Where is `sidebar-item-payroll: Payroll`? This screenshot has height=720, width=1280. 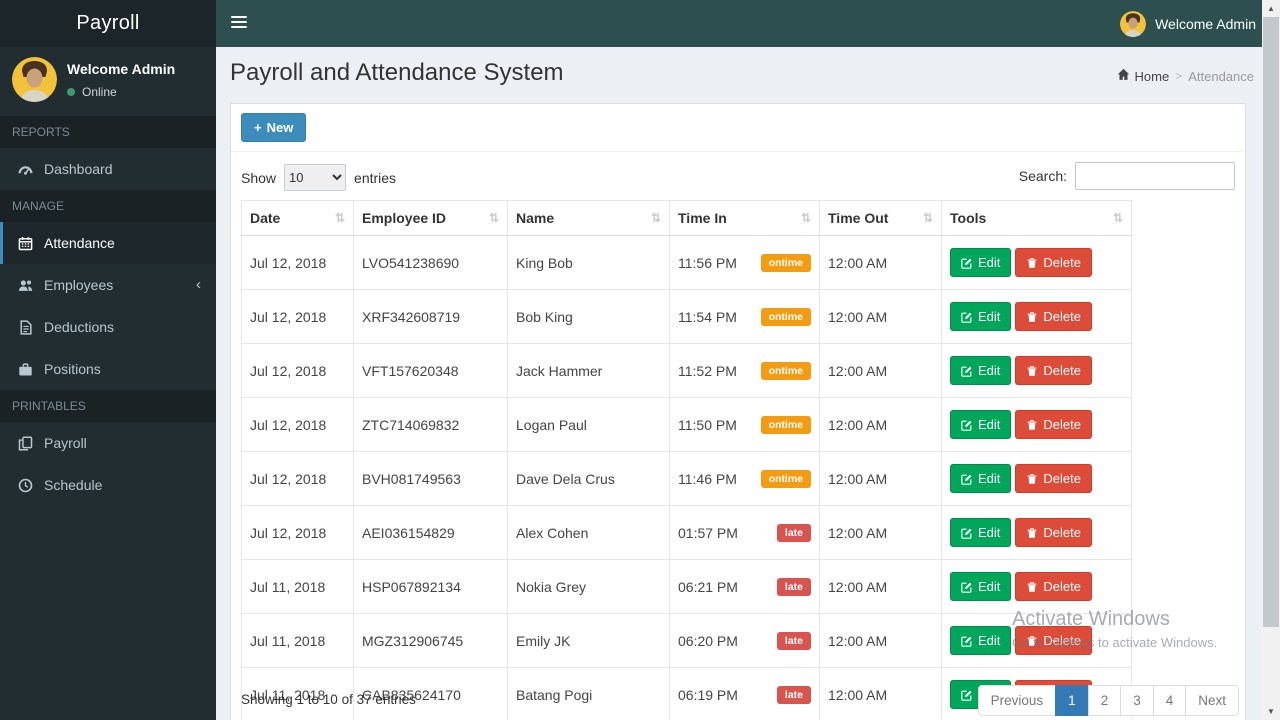
sidebar-item-payroll: Payroll is located at coordinates (108, 443).